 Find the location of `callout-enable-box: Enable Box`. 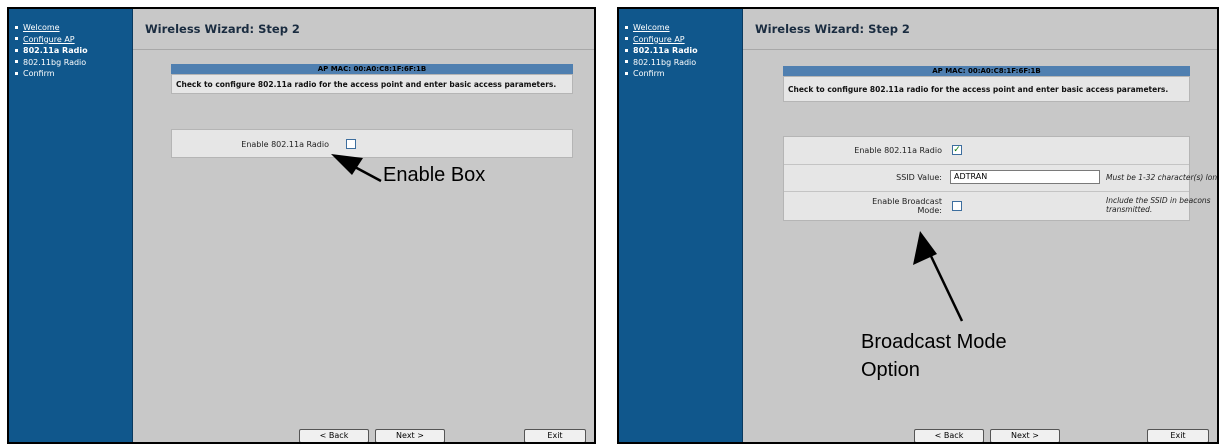

callout-enable-box: Enable Box is located at coordinates (434, 175).